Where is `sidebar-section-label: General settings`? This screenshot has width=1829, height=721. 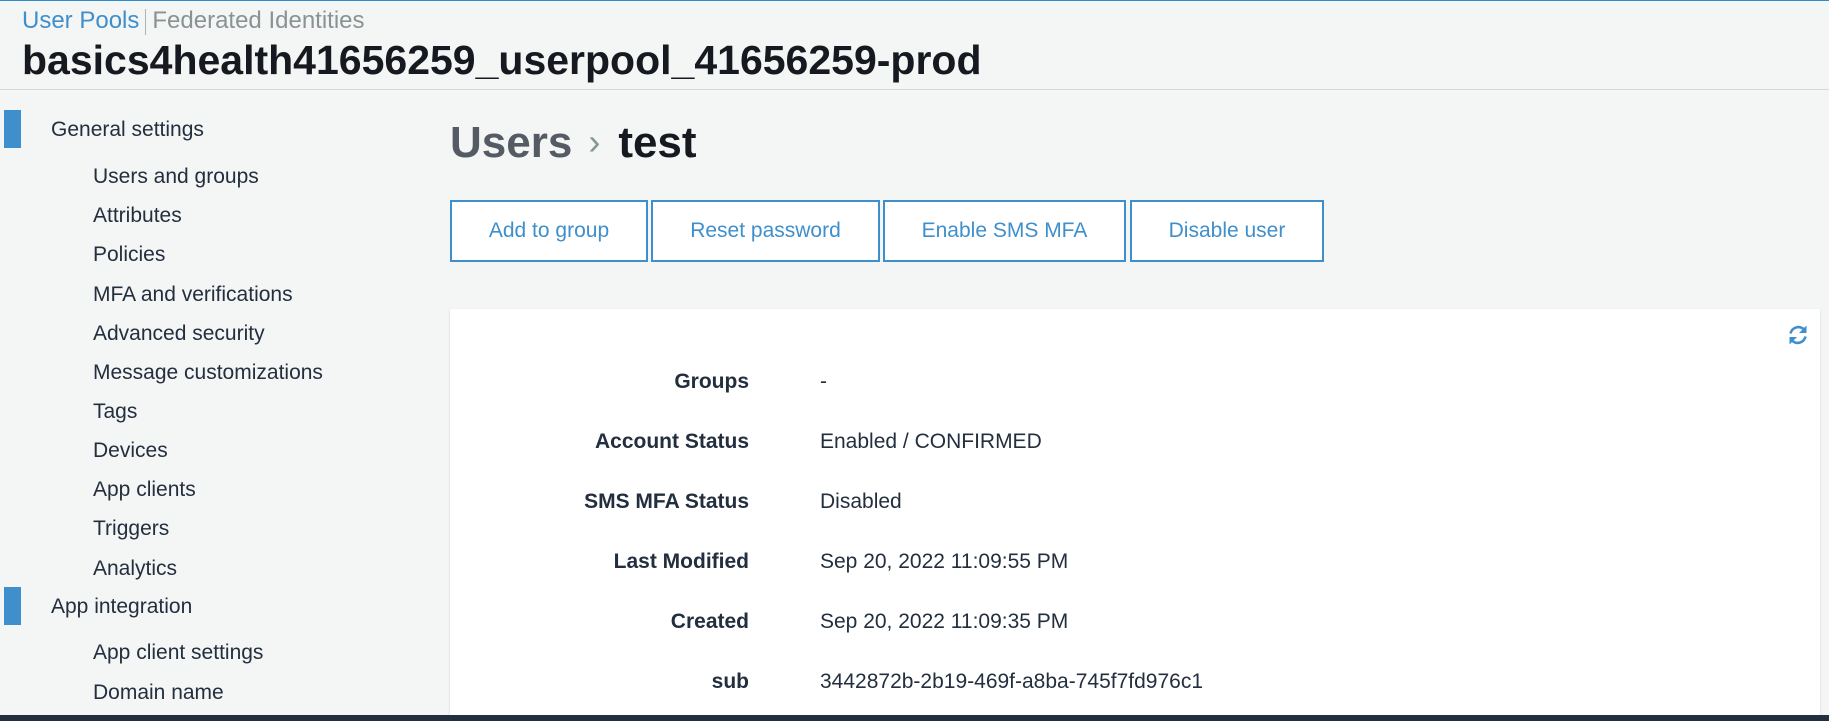 sidebar-section-label: General settings is located at coordinates (127, 129).